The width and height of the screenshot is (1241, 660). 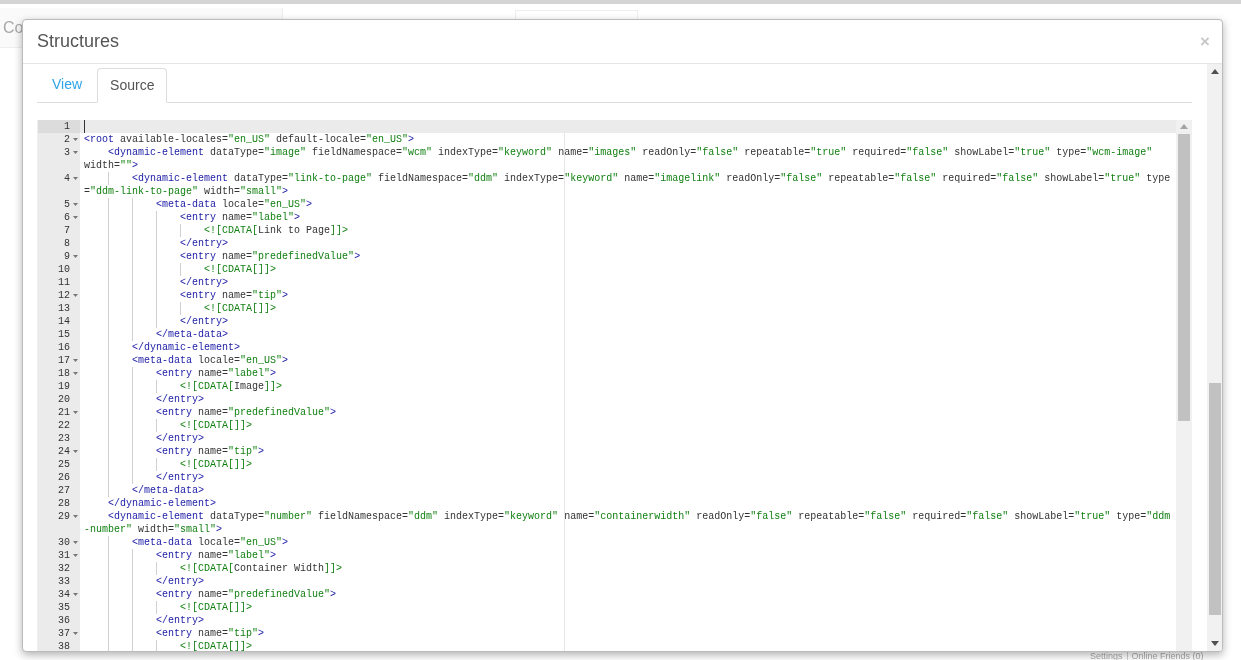 I want to click on line-number: 29, so click(x=64, y=516).